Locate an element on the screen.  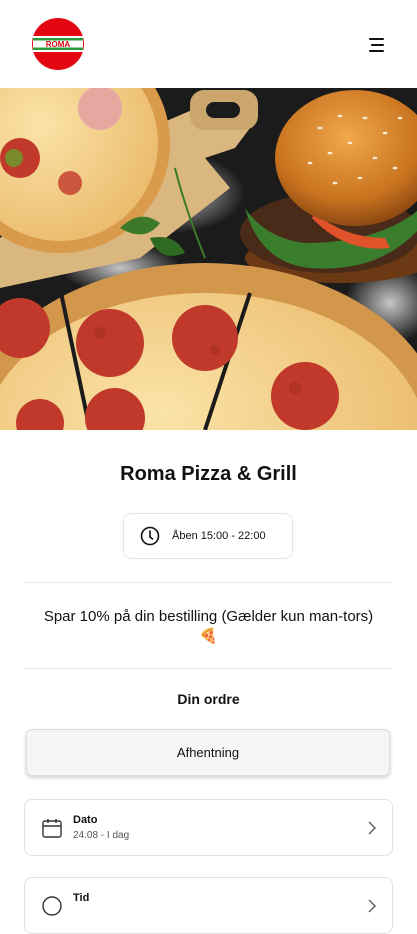
date-label: Dato is located at coordinates (85, 820).